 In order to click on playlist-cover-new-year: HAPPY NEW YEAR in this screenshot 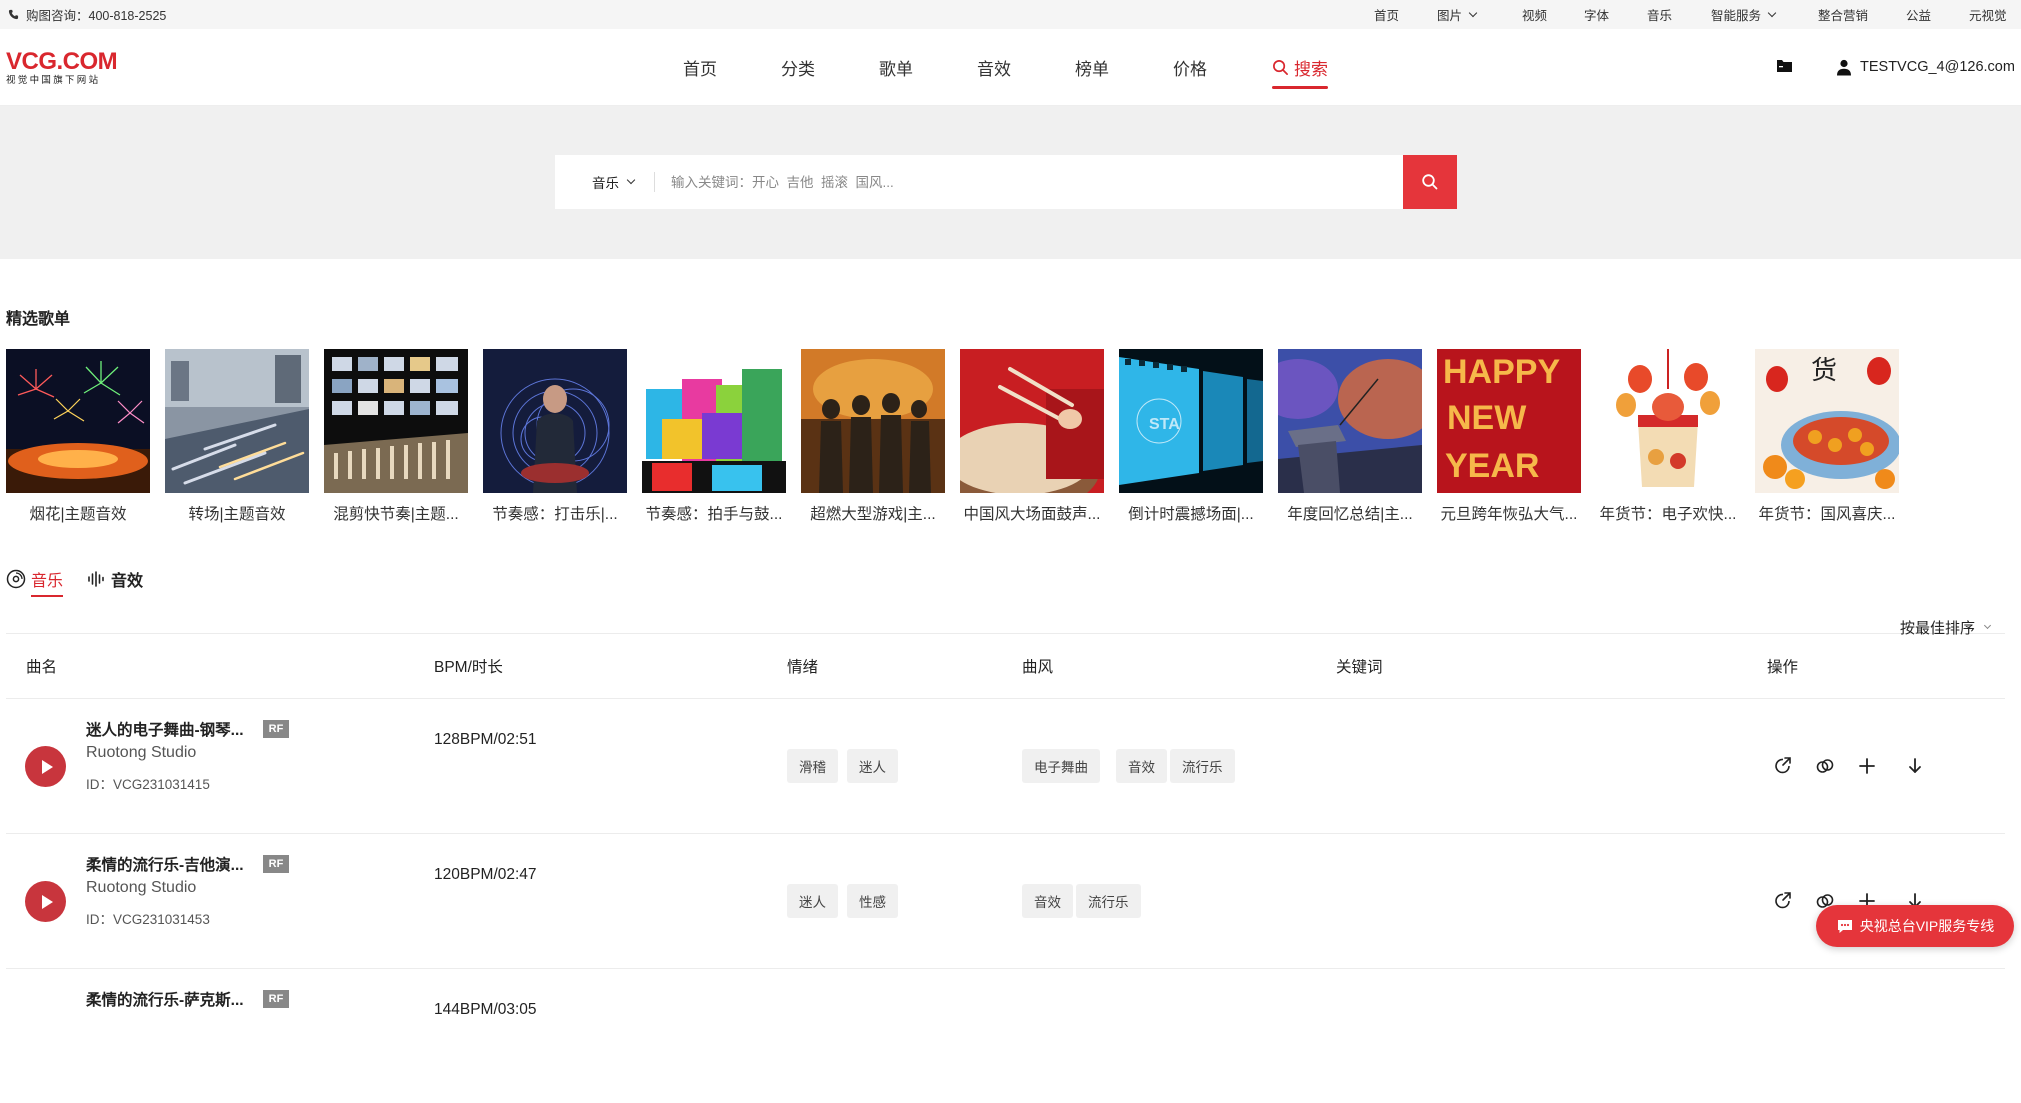, I will do `click(1509, 421)`.